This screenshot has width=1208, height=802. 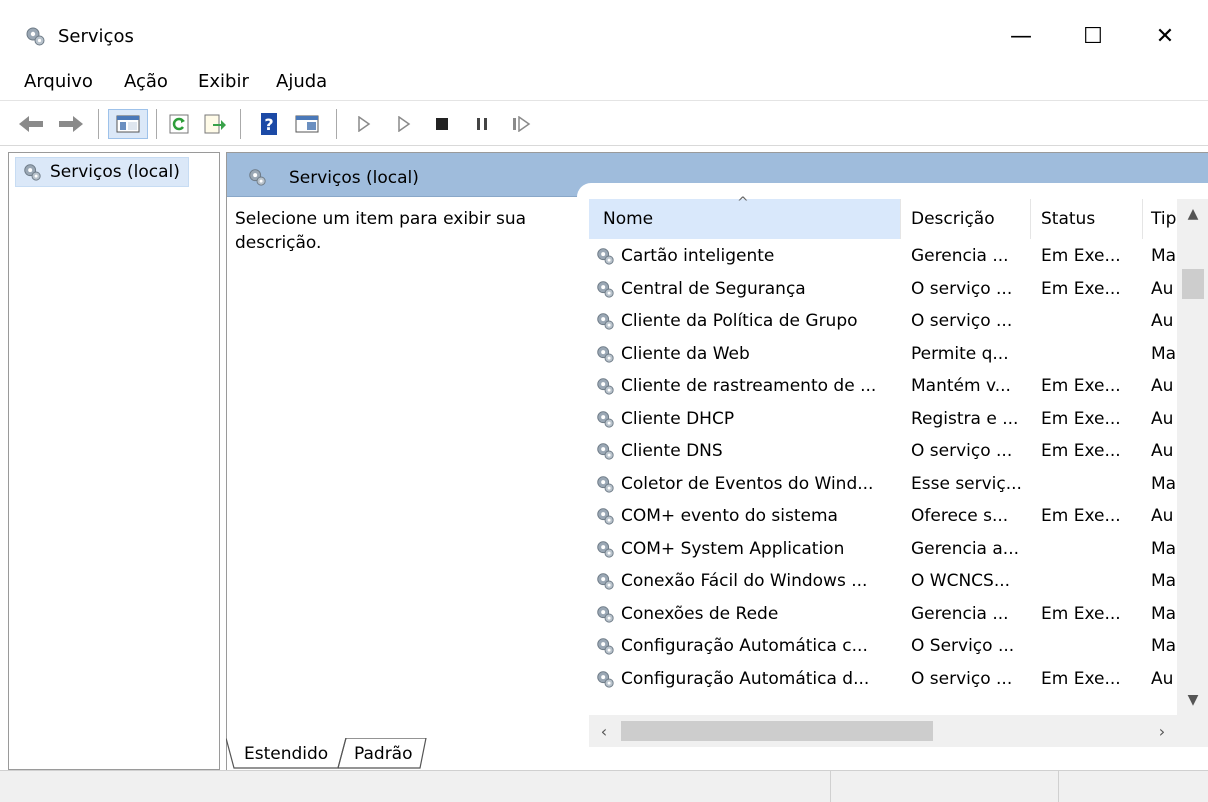 What do you see at coordinates (96, 36) in the screenshot?
I see `window-title: Serviços` at bounding box center [96, 36].